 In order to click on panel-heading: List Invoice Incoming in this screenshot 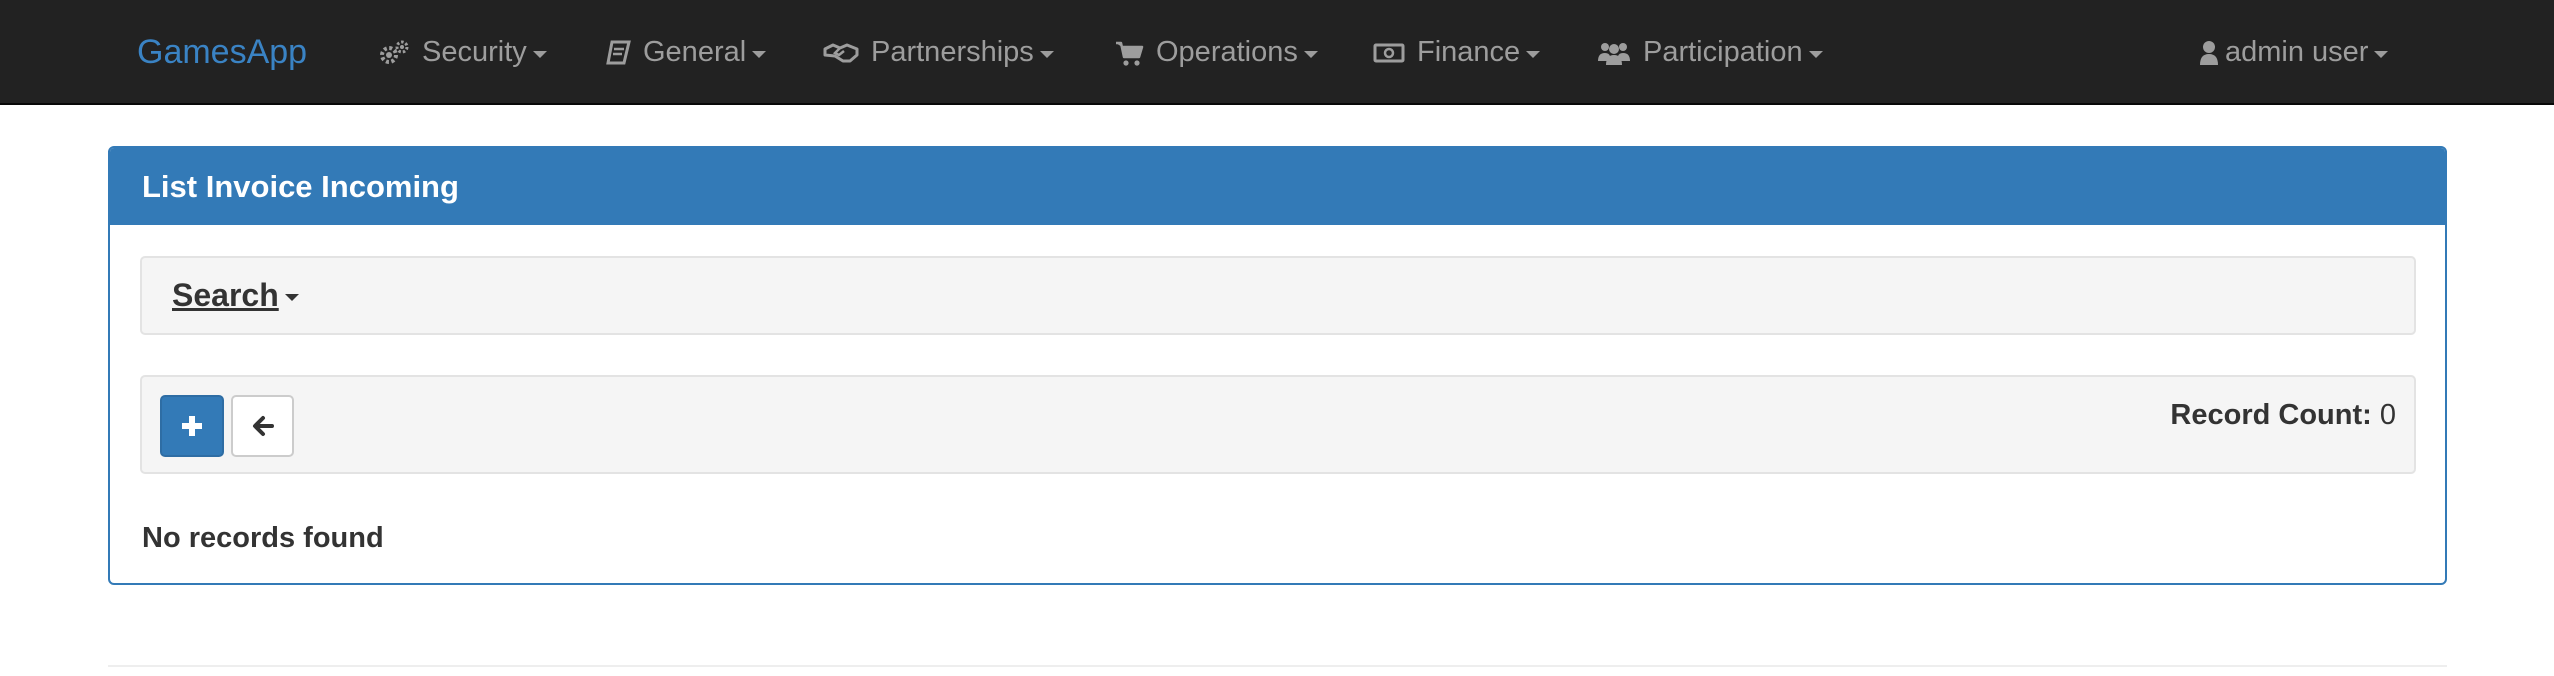, I will do `click(1277, 186)`.